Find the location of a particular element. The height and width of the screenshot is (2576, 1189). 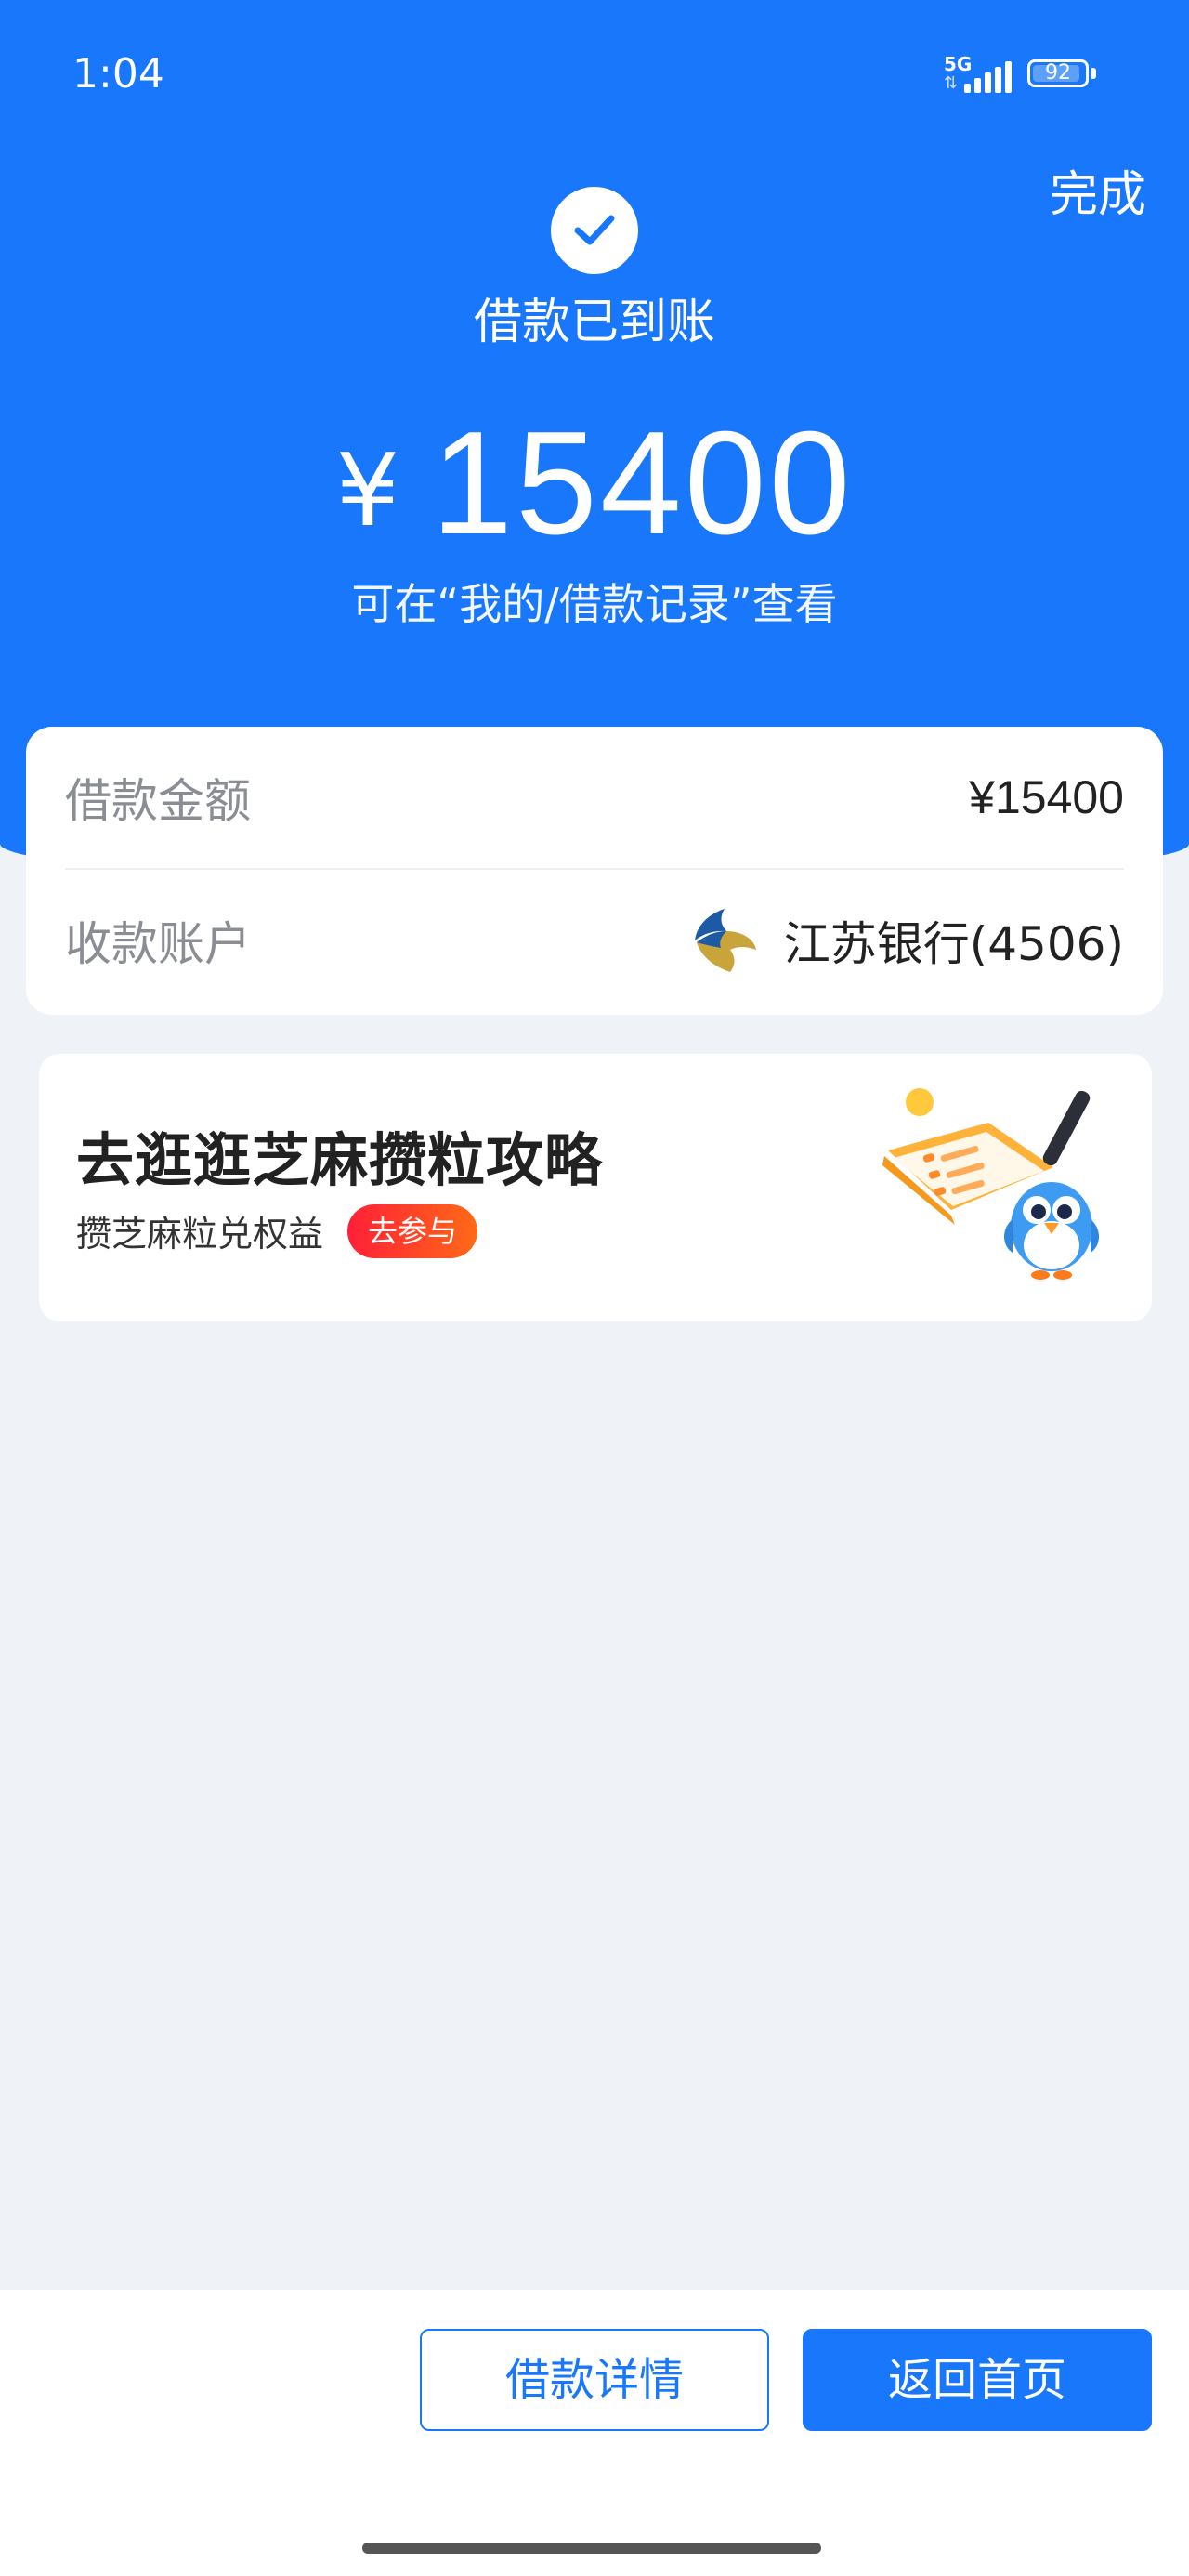

account-label: 收款账户 is located at coordinates (158, 943).